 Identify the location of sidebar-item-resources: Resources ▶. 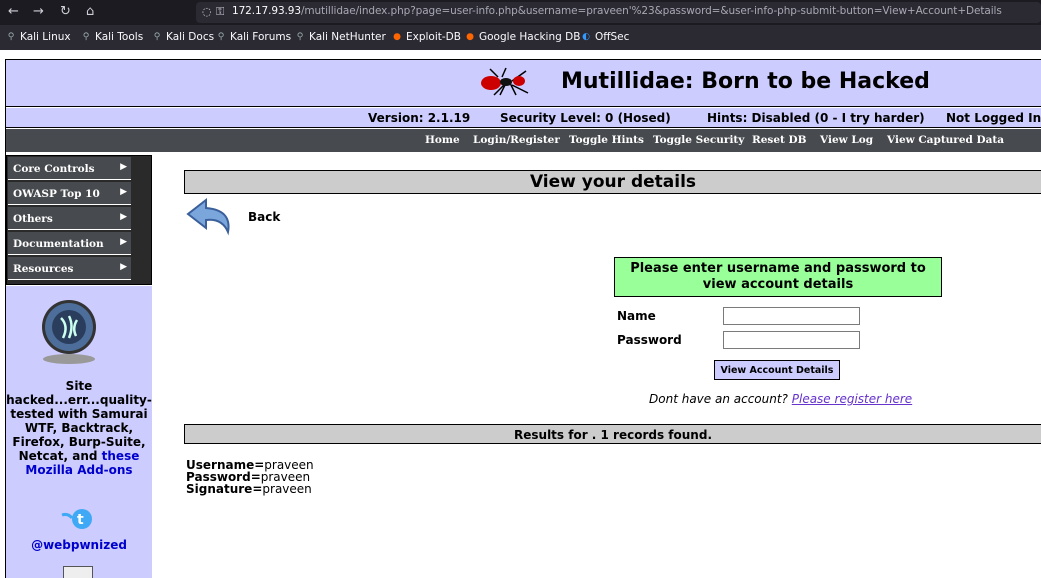
(69, 268).